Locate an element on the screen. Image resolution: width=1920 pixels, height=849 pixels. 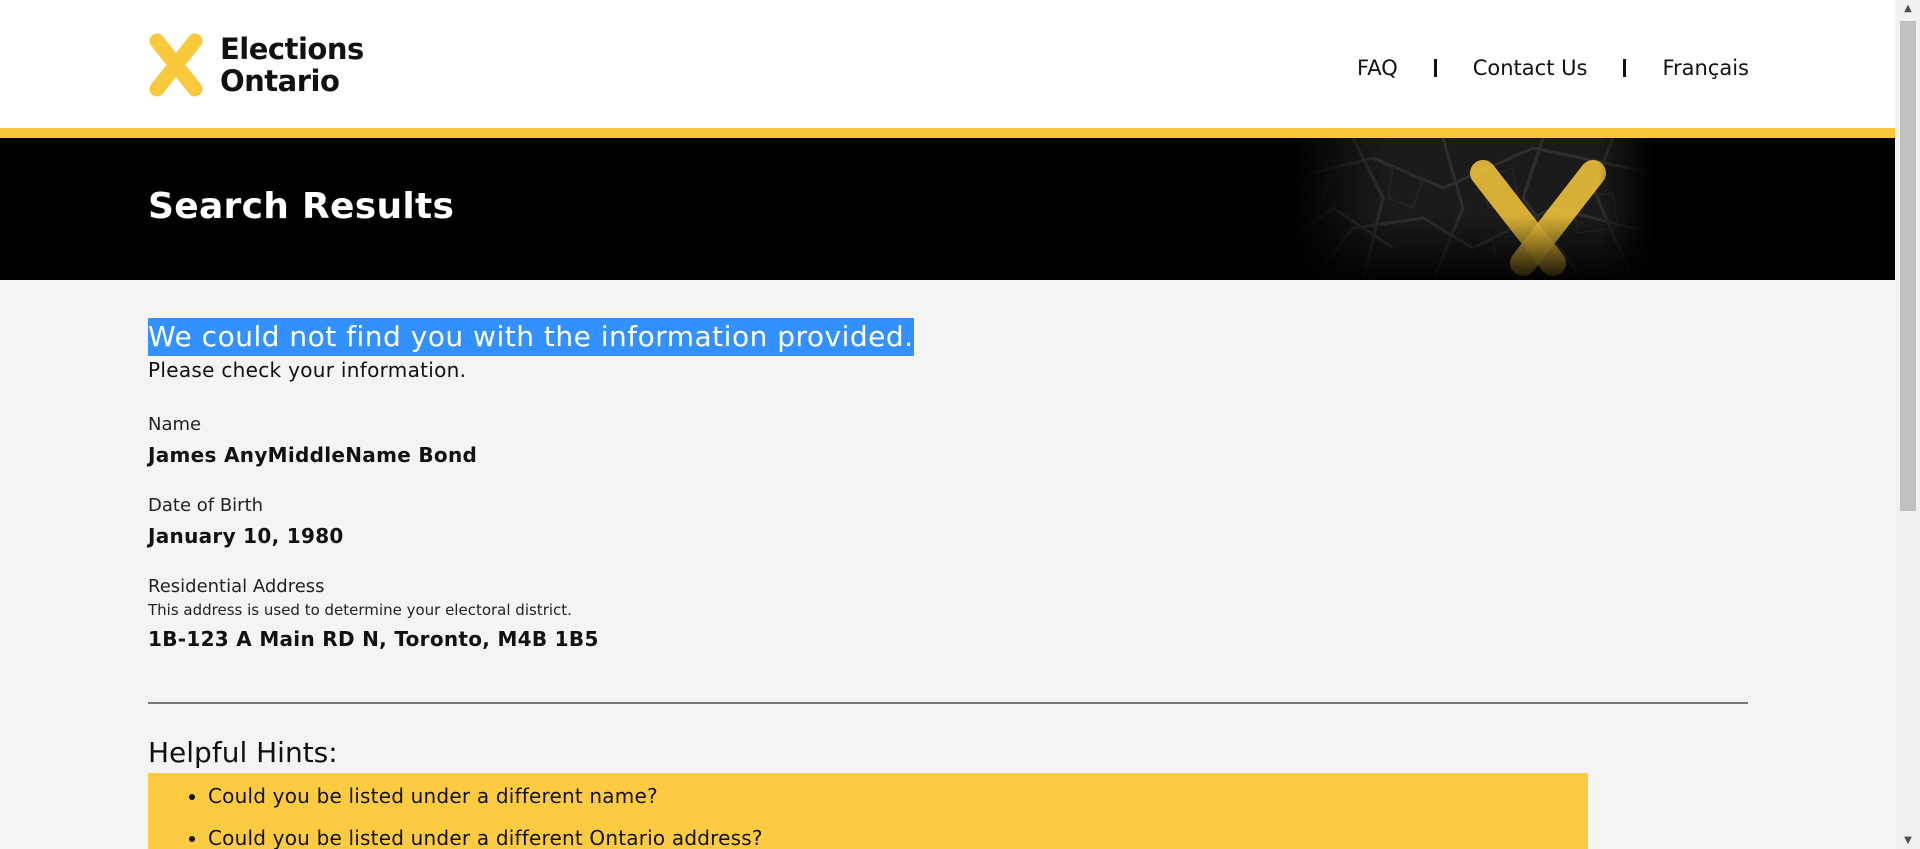
vertical-scrollbar: ▲ ▼ is located at coordinates (1908, 424).